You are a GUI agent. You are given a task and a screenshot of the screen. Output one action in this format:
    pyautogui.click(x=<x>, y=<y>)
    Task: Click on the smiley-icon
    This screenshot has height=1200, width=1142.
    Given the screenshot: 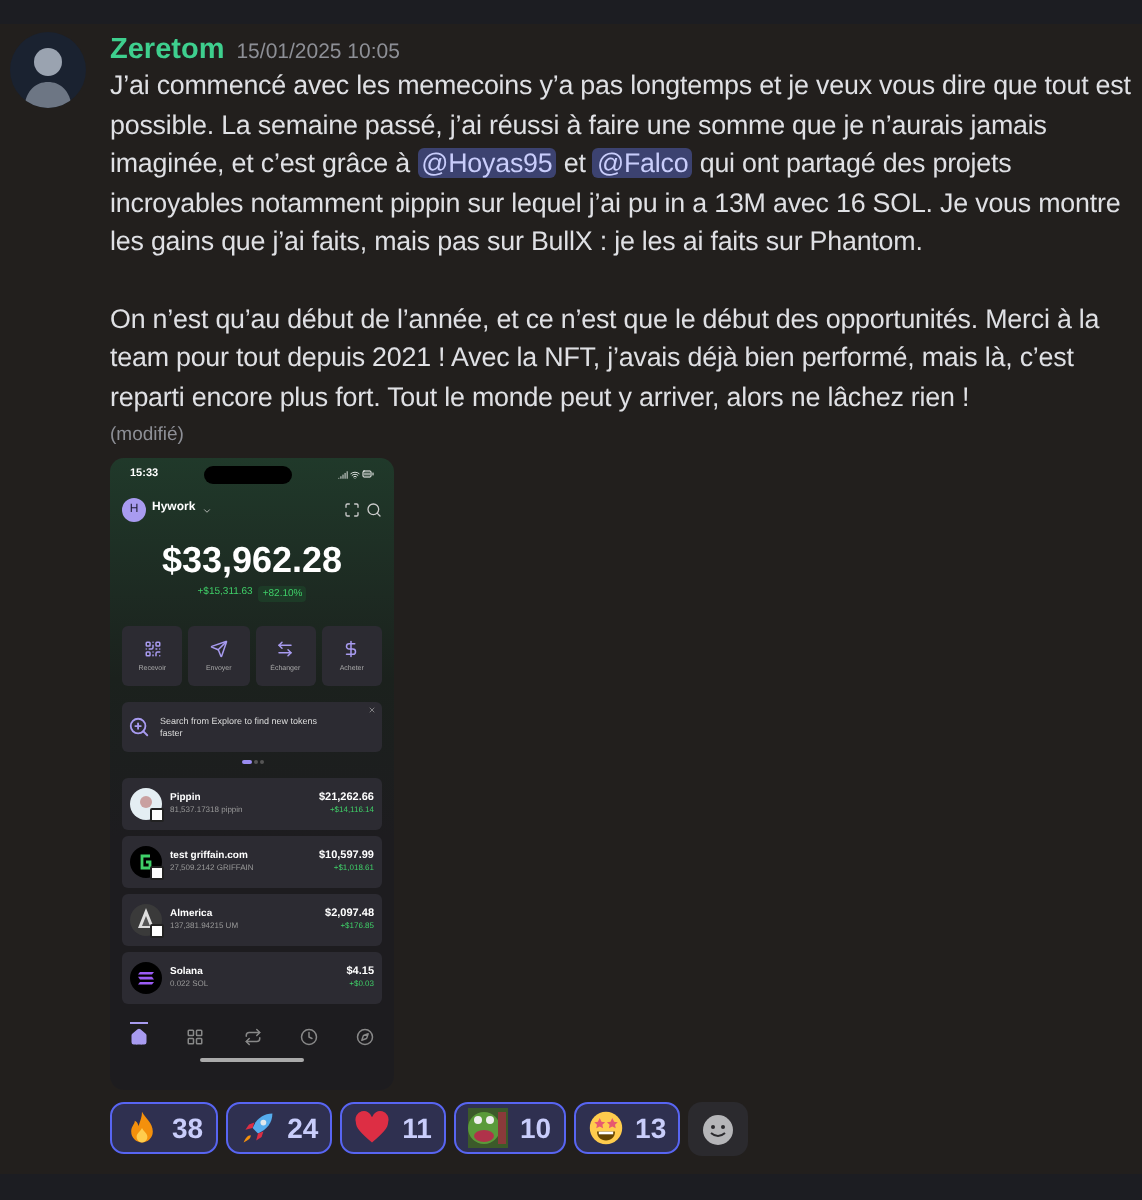 What is the action you would take?
    pyautogui.click(x=718, y=1129)
    